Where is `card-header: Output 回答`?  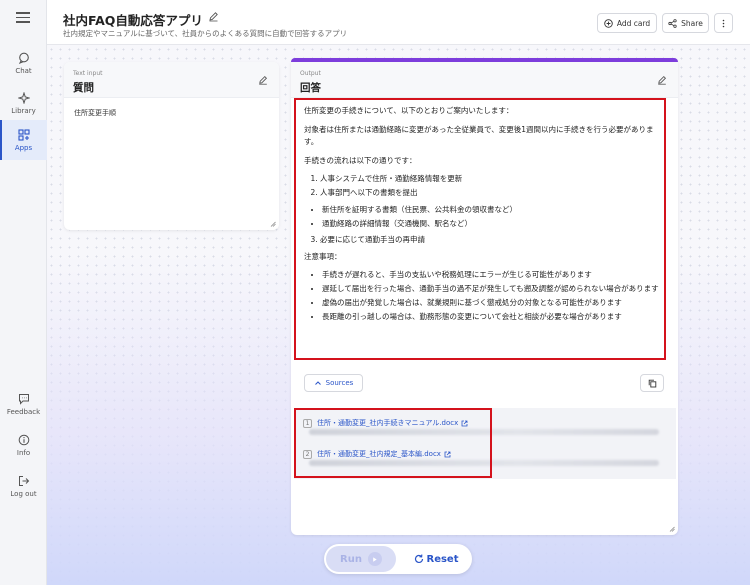
card-header: Output 回答 is located at coordinates (484, 80).